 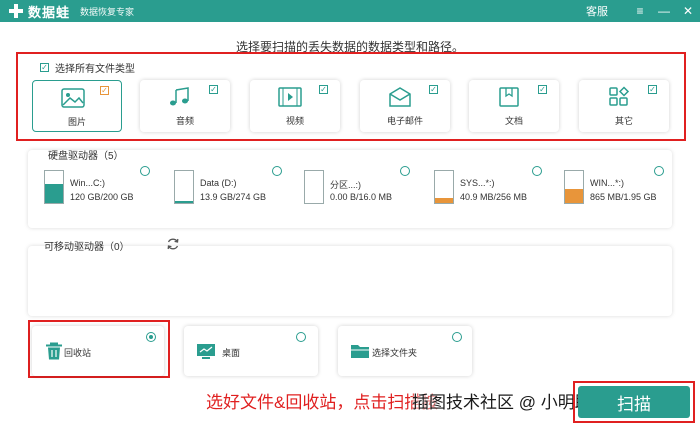 What do you see at coordinates (213, 89) in the screenshot?
I see `type-checkbox-audio: ✓` at bounding box center [213, 89].